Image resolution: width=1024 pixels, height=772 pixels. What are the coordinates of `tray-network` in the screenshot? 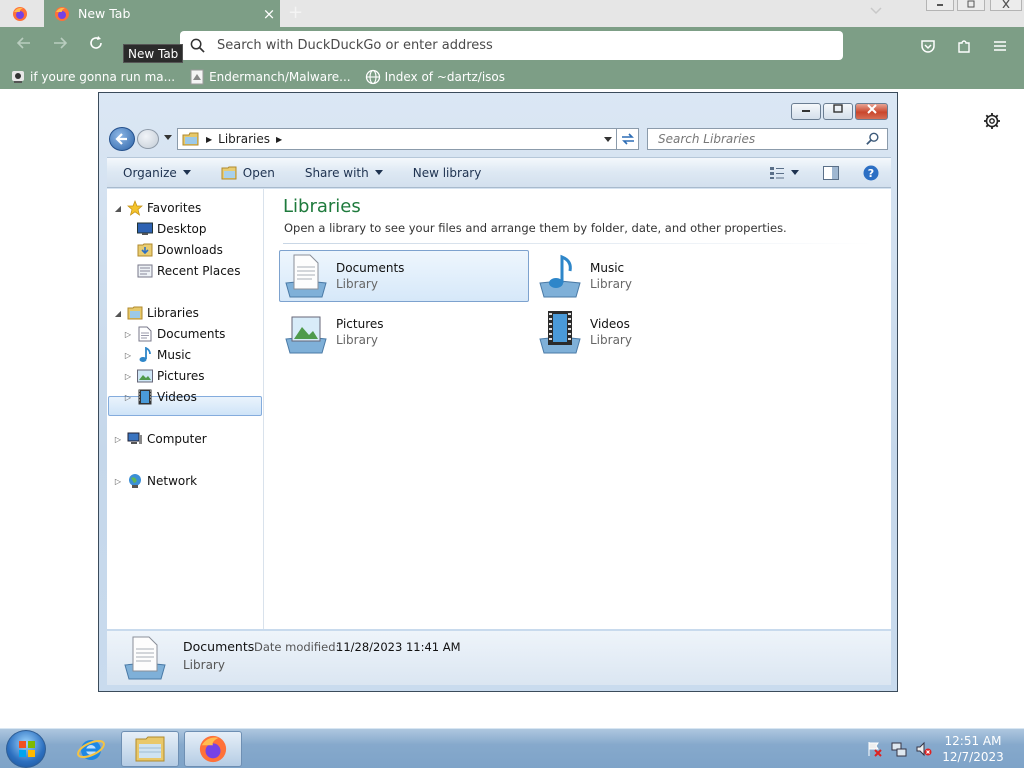 It's located at (899, 749).